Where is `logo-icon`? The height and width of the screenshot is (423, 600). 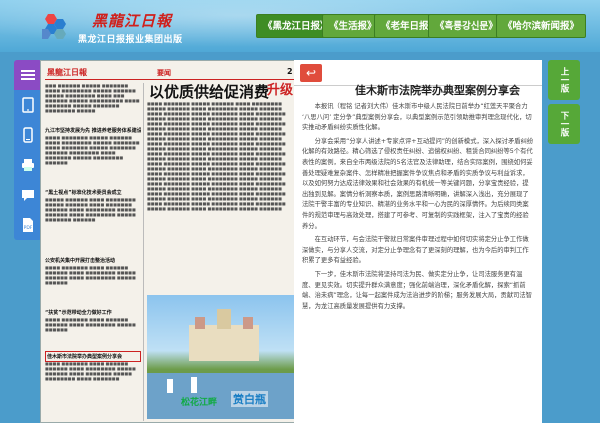 logo-icon is located at coordinates (54, 26).